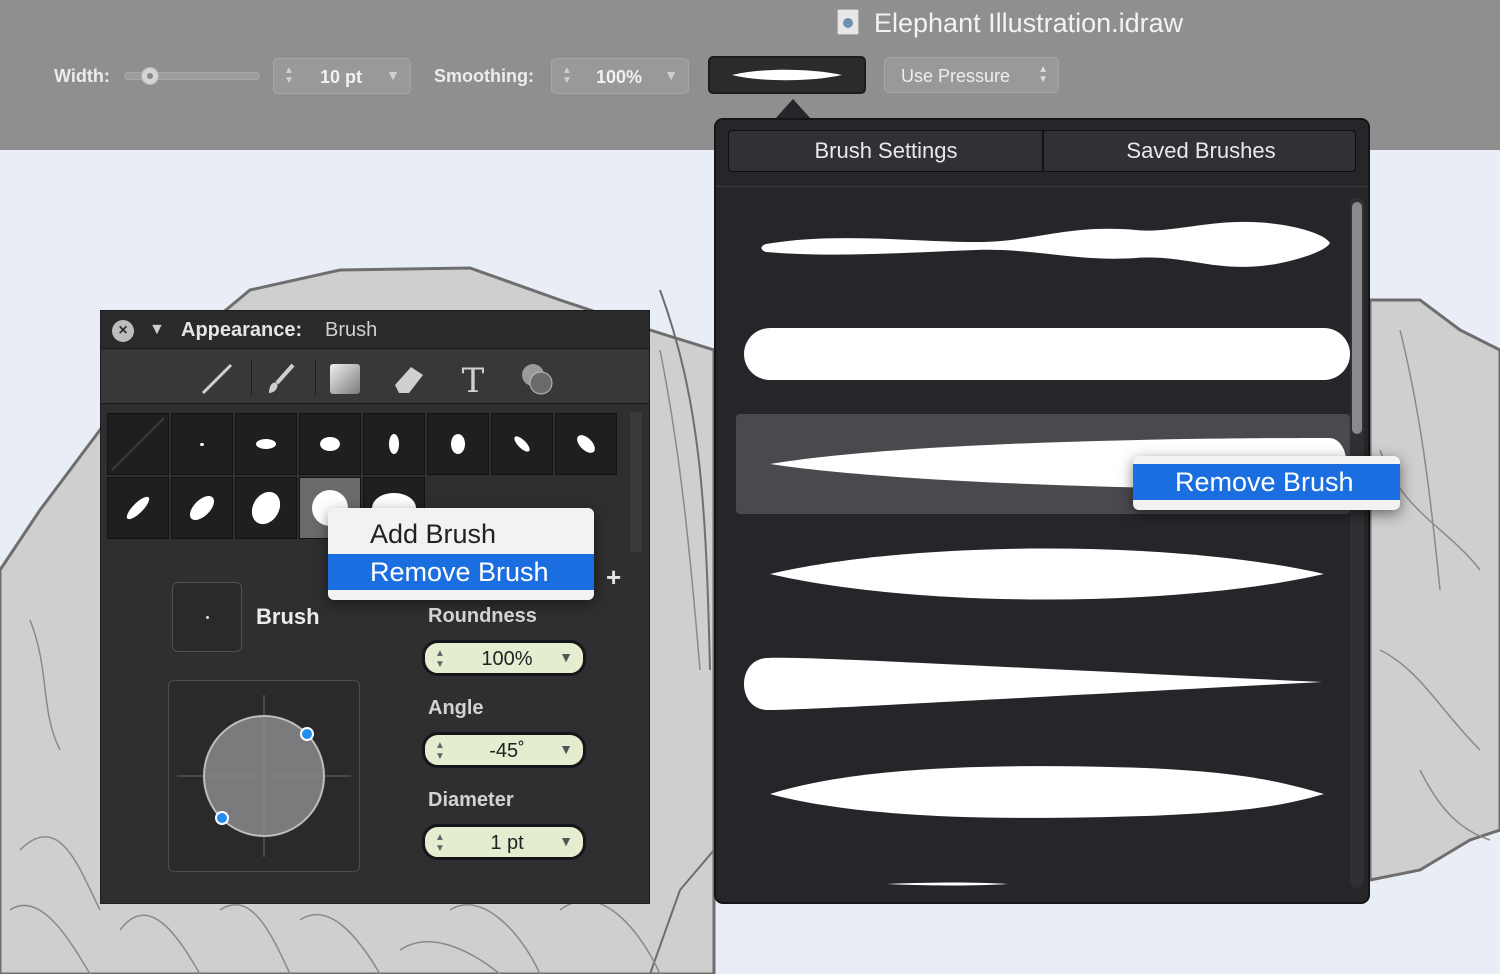  What do you see at coordinates (504, 842) in the screenshot?
I see `diameter-field: ▲ ▼ 1 pt ▼` at bounding box center [504, 842].